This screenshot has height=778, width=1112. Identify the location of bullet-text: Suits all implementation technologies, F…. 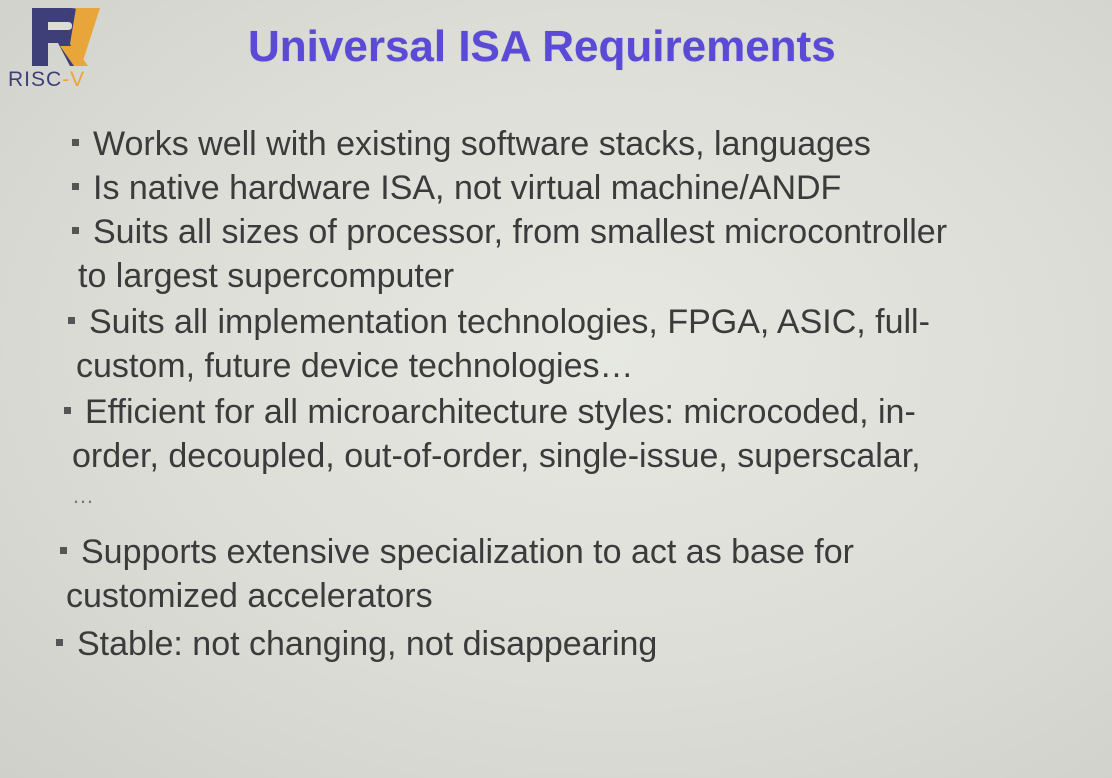
(509, 322).